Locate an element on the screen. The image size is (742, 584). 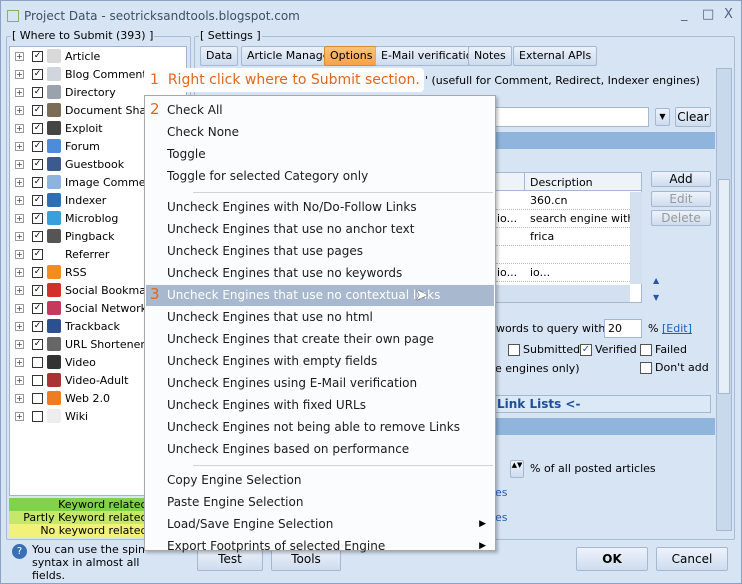
edit-button: Edit is located at coordinates (681, 199).